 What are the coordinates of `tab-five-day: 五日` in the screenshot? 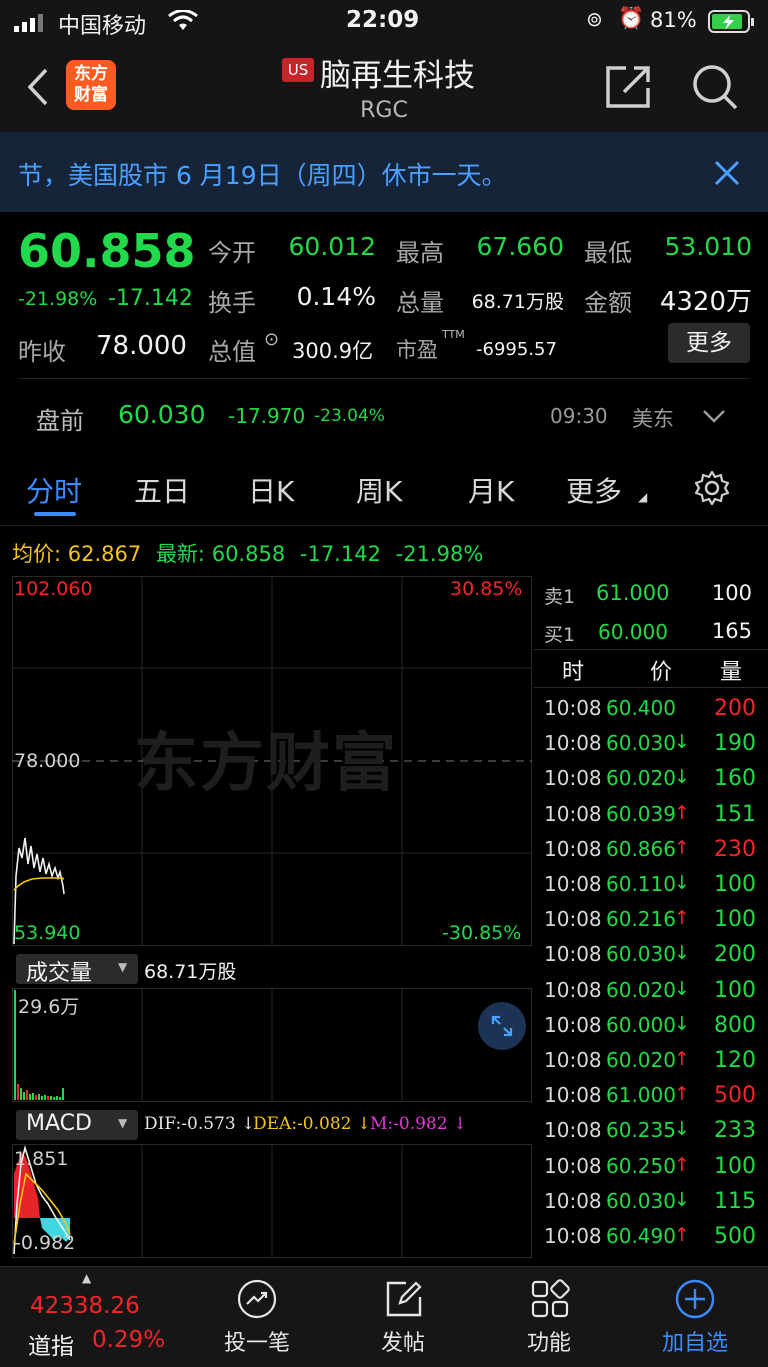 It's located at (162, 490).